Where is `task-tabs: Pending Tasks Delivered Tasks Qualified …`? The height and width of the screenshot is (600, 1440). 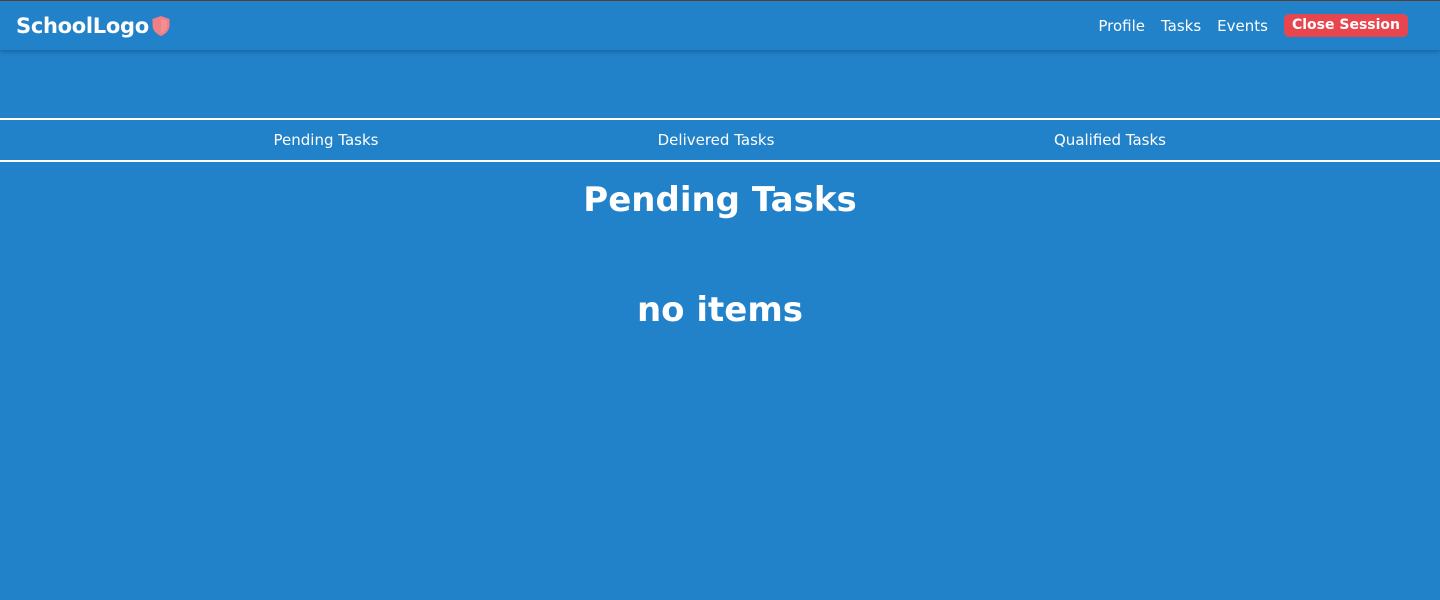 task-tabs: Pending Tasks Delivered Tasks Qualified … is located at coordinates (720, 140).